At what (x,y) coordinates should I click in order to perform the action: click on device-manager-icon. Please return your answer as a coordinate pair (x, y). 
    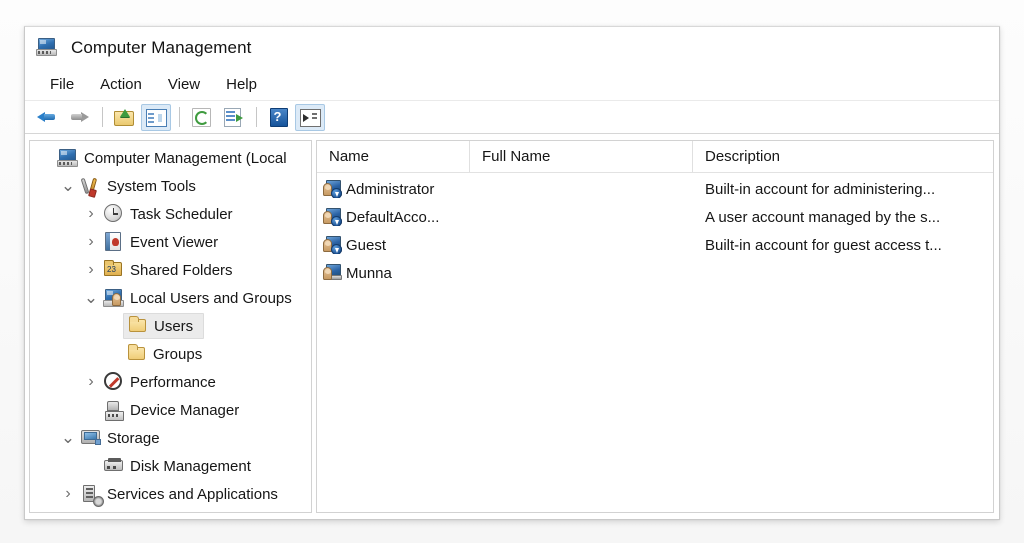
    Looking at the image, I should click on (114, 410).